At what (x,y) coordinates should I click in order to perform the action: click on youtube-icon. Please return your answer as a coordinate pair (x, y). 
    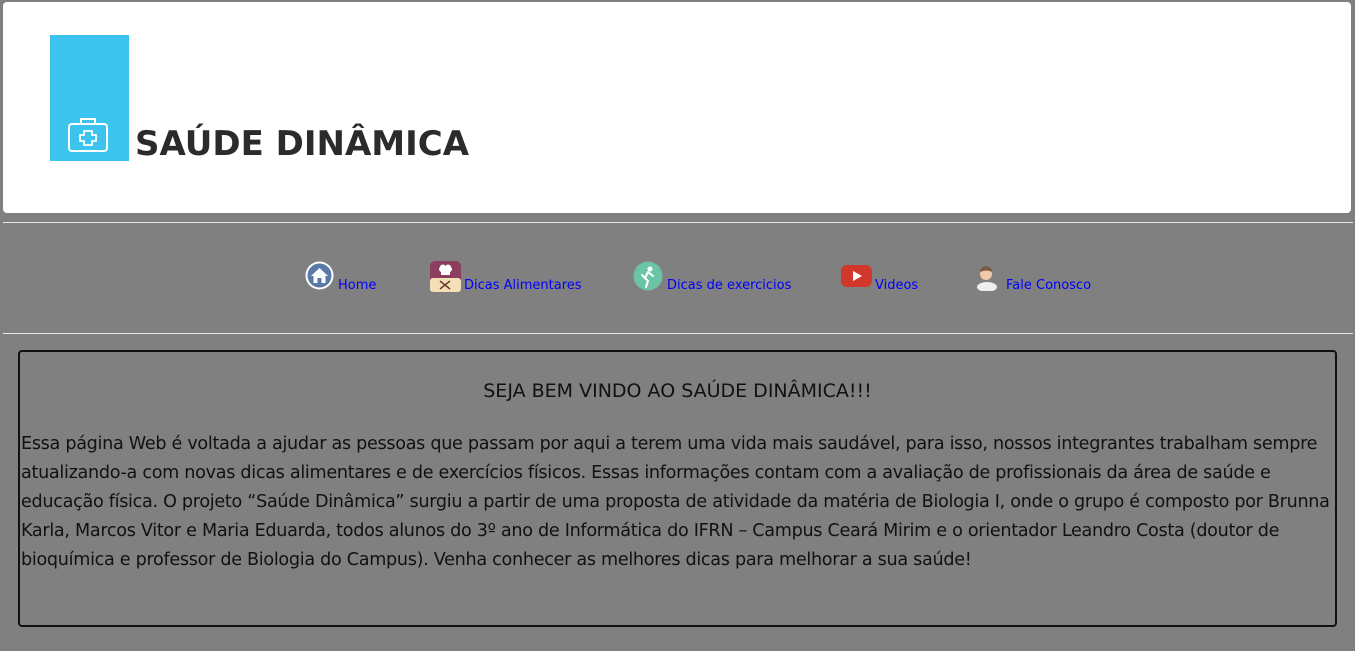
    Looking at the image, I should click on (856, 278).